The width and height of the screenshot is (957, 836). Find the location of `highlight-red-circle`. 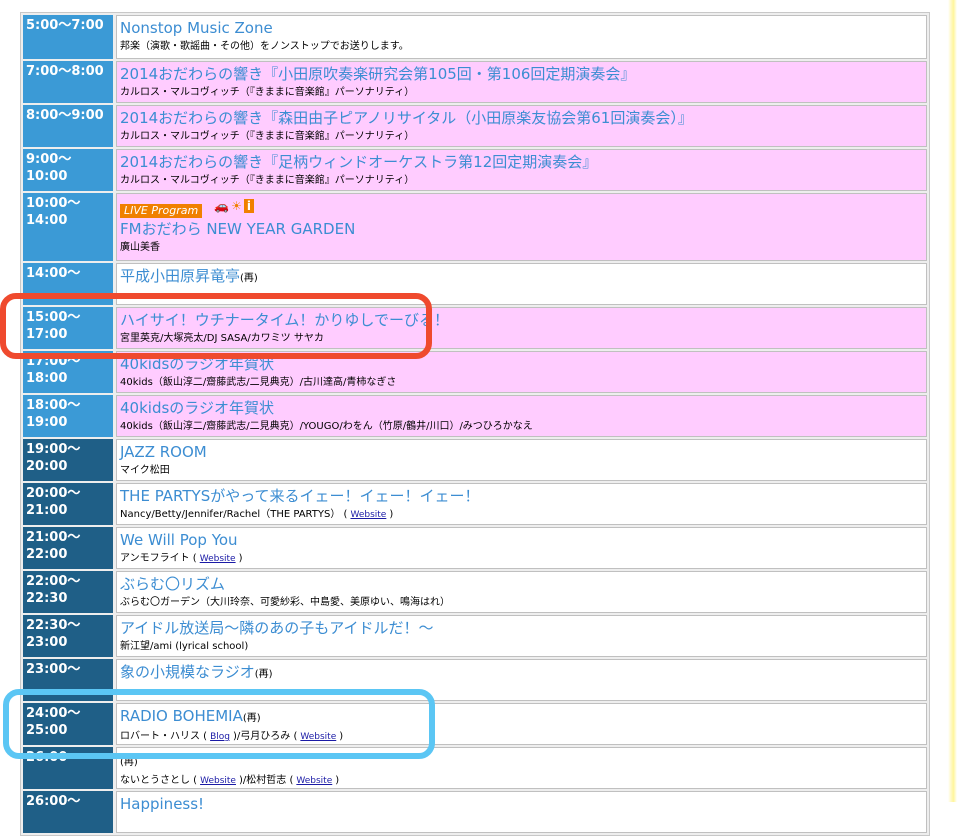

highlight-red-circle is located at coordinates (216, 326).